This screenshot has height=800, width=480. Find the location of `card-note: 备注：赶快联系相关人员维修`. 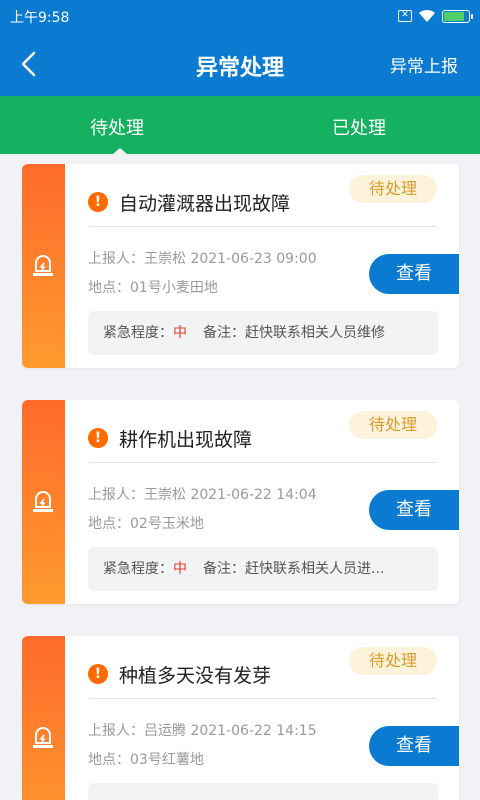

card-note: 备注：赶快联系相关人员维修 is located at coordinates (294, 333).